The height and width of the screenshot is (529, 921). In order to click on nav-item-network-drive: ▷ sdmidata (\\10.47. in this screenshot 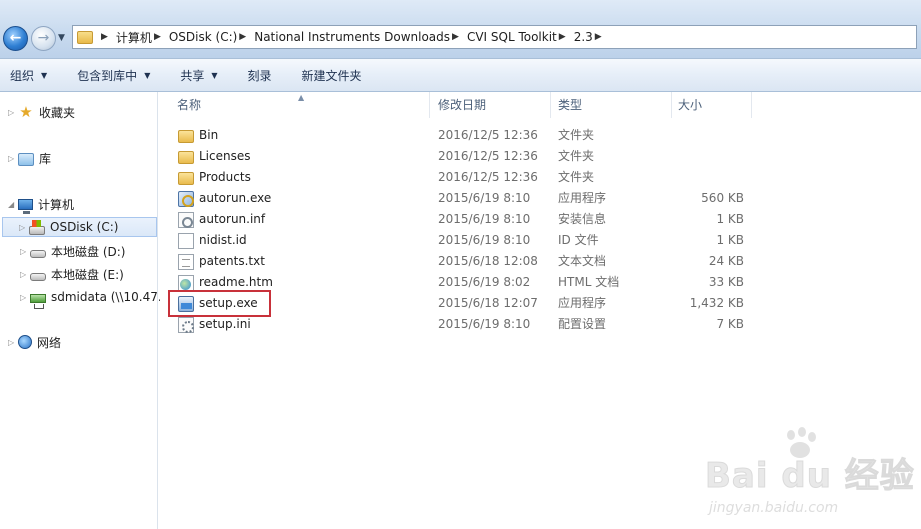, I will do `click(91, 298)`.